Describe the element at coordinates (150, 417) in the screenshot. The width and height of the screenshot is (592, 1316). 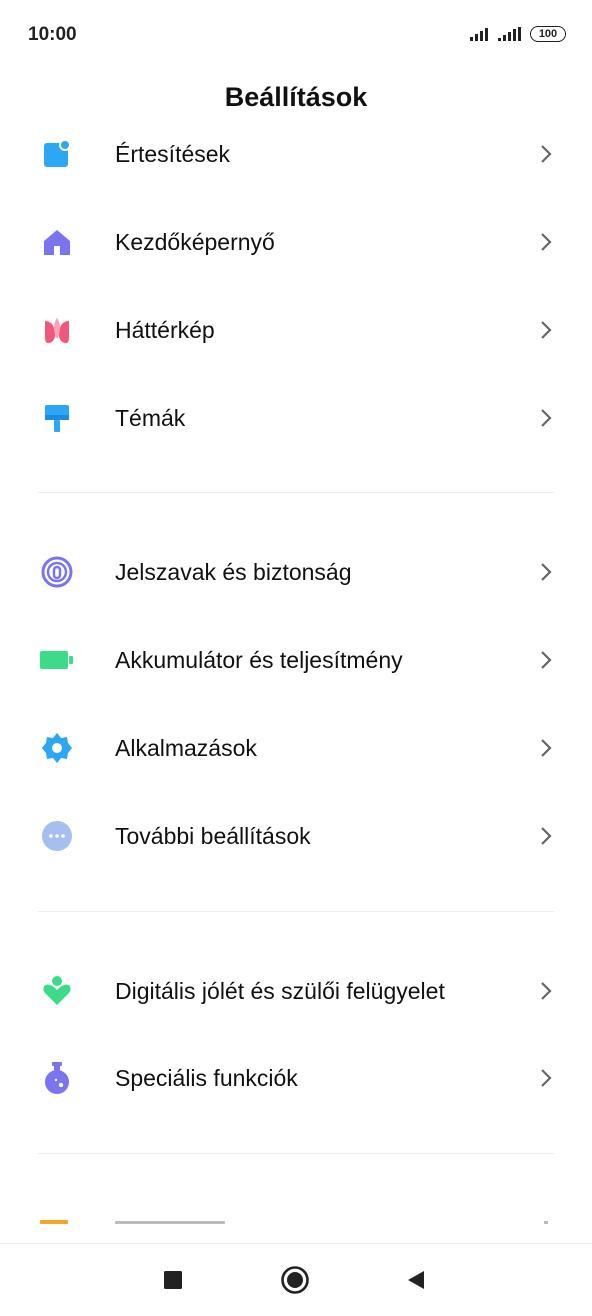
I see `settings-item-label: Témák` at that location.